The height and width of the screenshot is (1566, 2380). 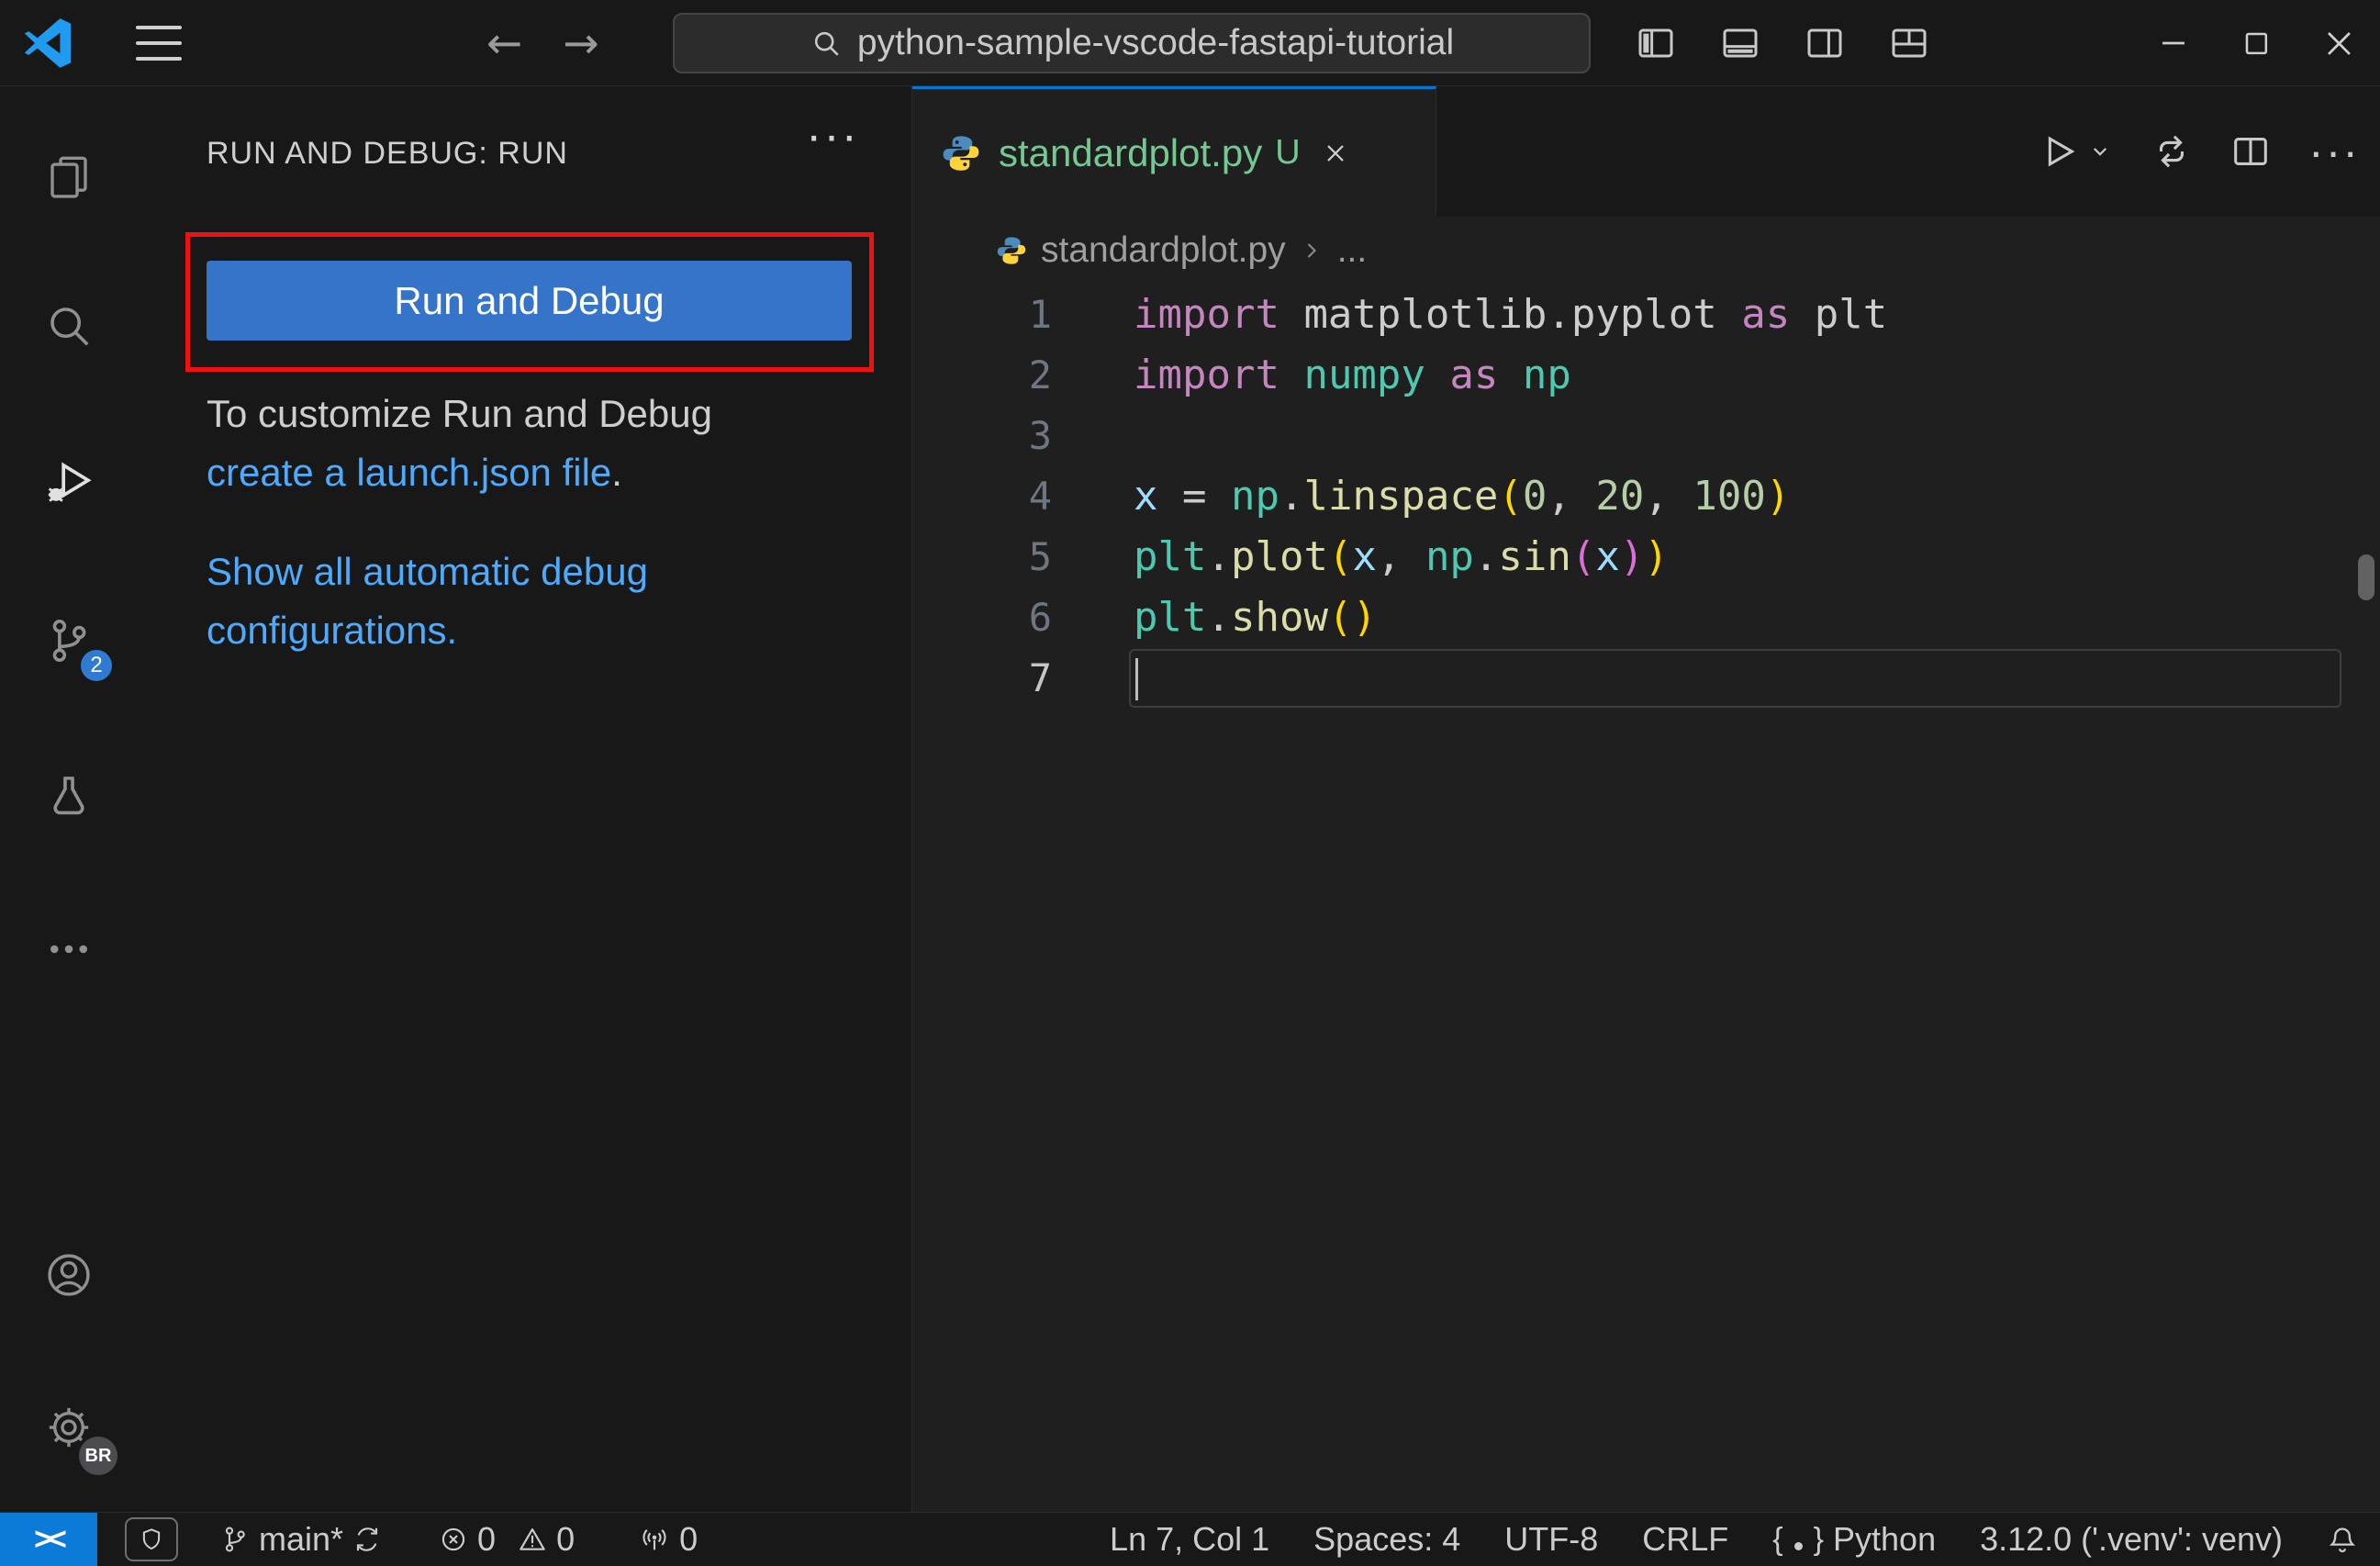 I want to click on open-changes-icon, so click(x=2172, y=151).